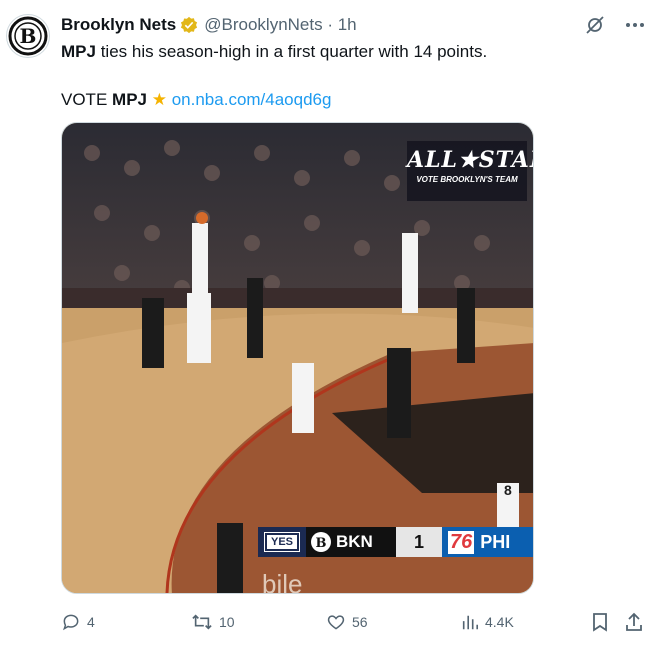  Describe the element at coordinates (470, 622) in the screenshot. I see `views-icon` at that location.